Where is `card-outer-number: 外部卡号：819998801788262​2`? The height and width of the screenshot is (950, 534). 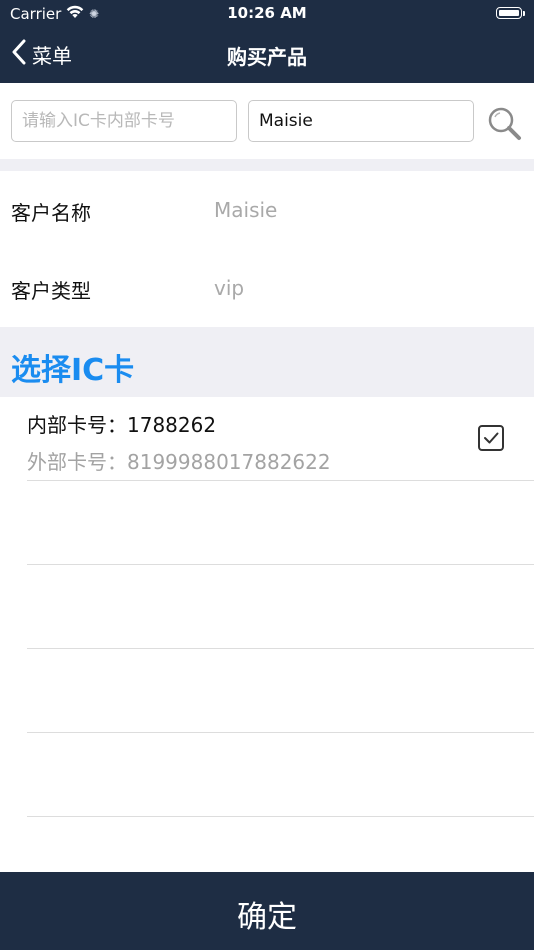
card-outer-number: 外部卡号：819998801788262​2 is located at coordinates (179, 462).